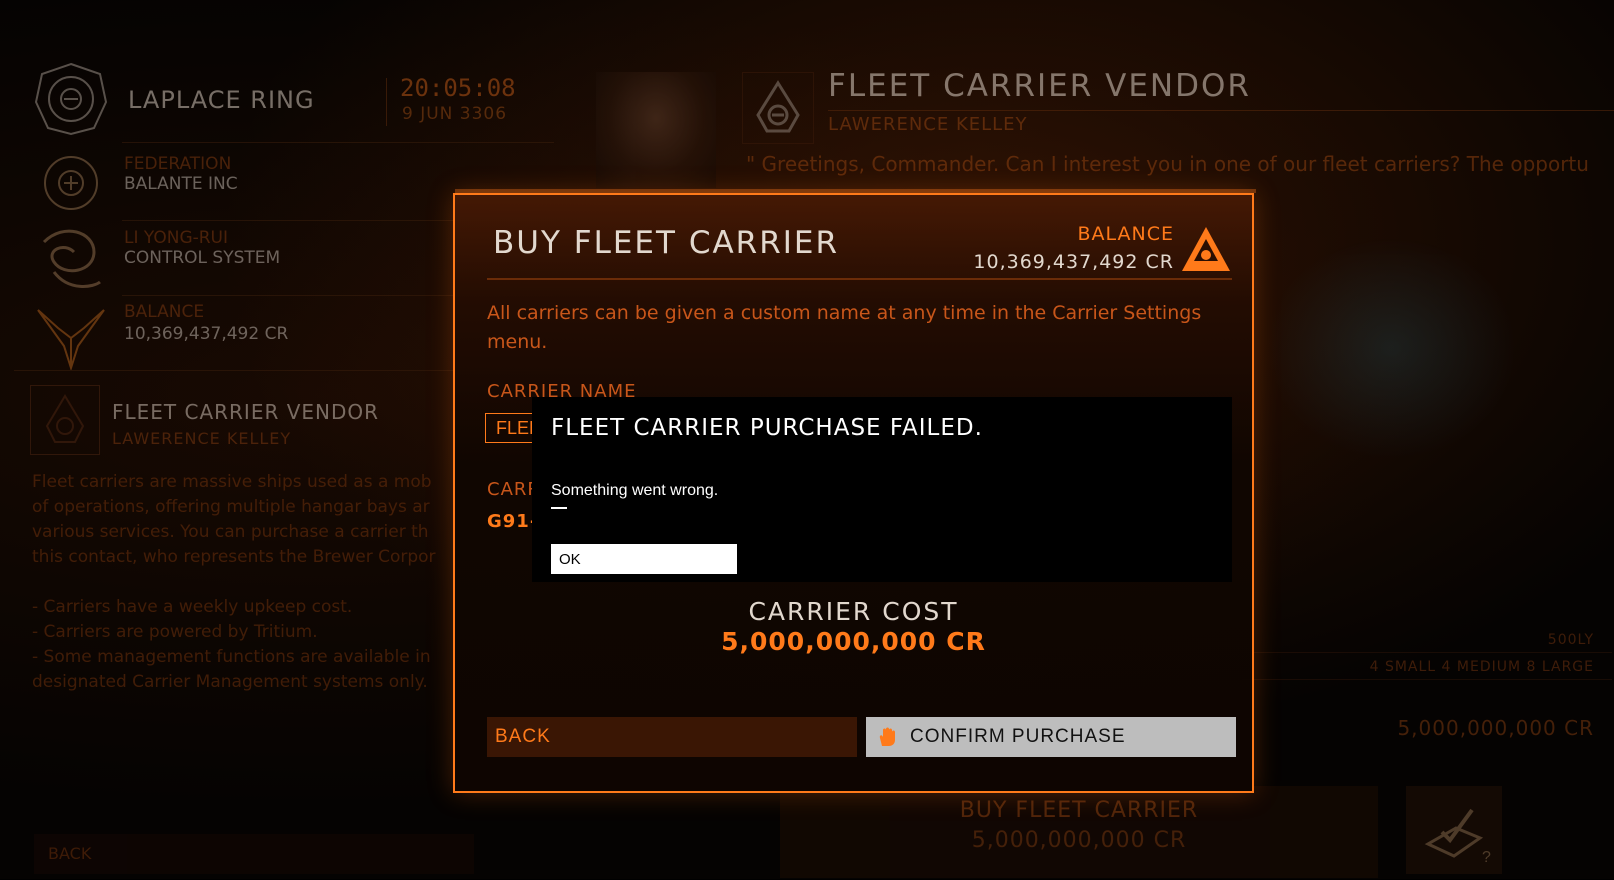 The image size is (1614, 880). I want to click on station-name: LAPLACE RING, so click(221, 100).